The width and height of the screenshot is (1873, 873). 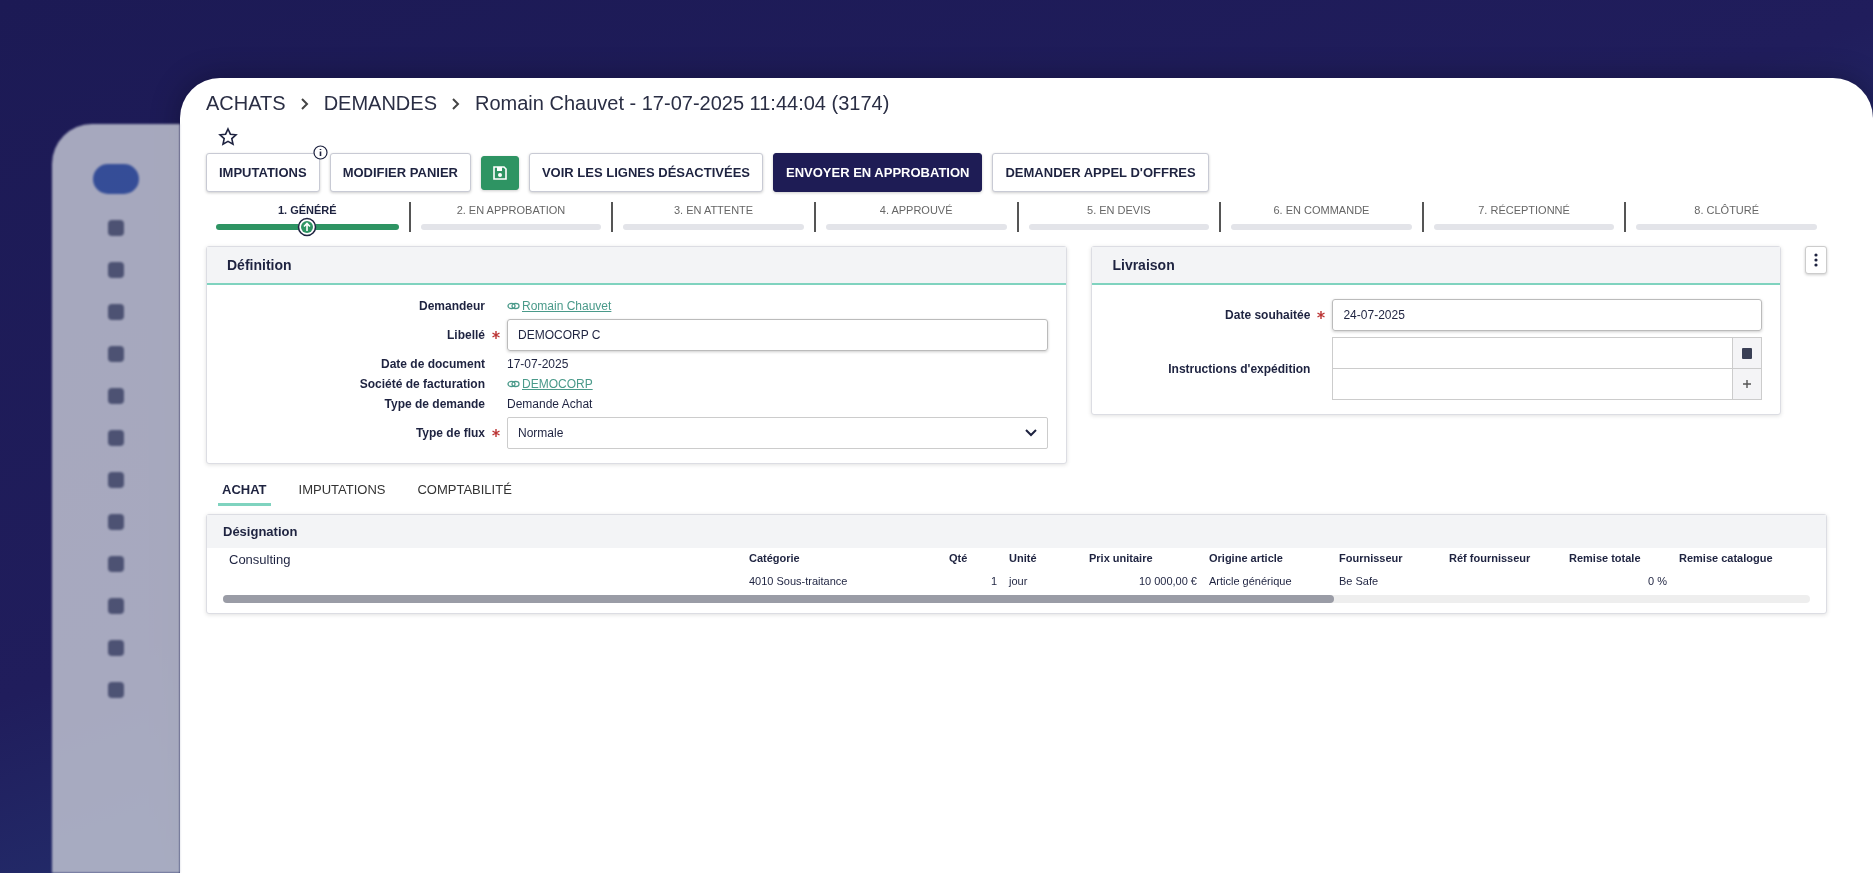 I want to click on column-header: Réf fournisseur, so click(x=1490, y=558).